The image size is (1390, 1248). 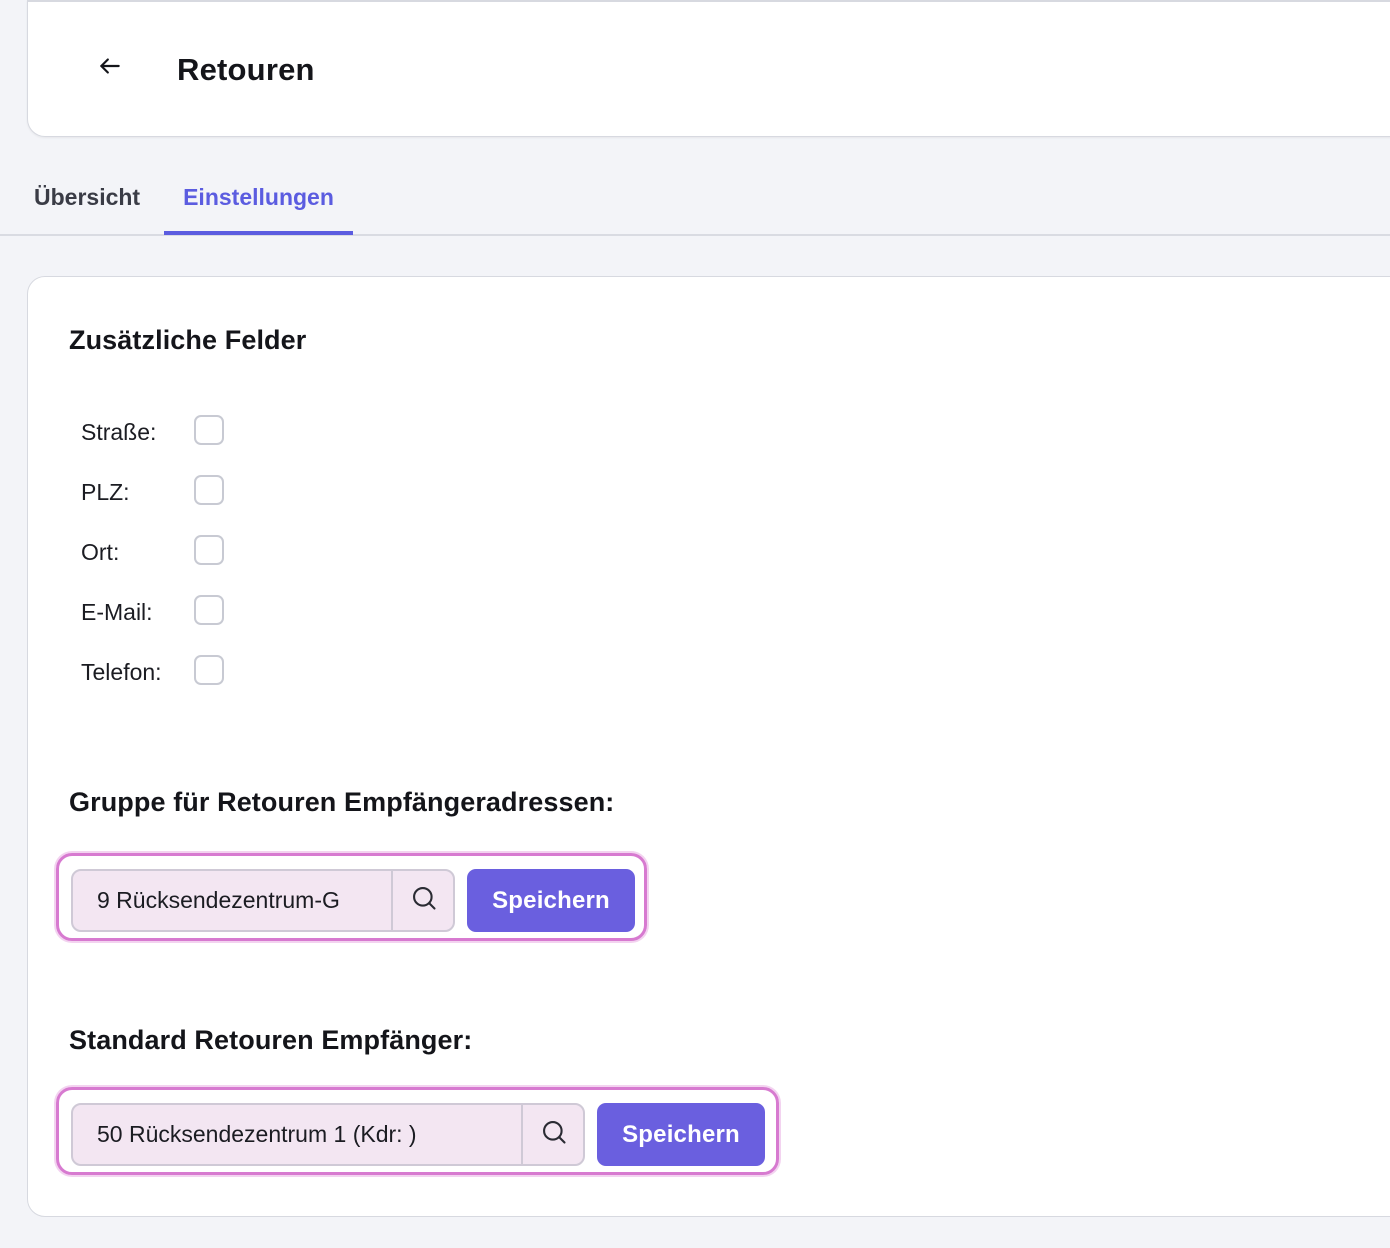 What do you see at coordinates (209, 670) in the screenshot?
I see `checkbox-phone` at bounding box center [209, 670].